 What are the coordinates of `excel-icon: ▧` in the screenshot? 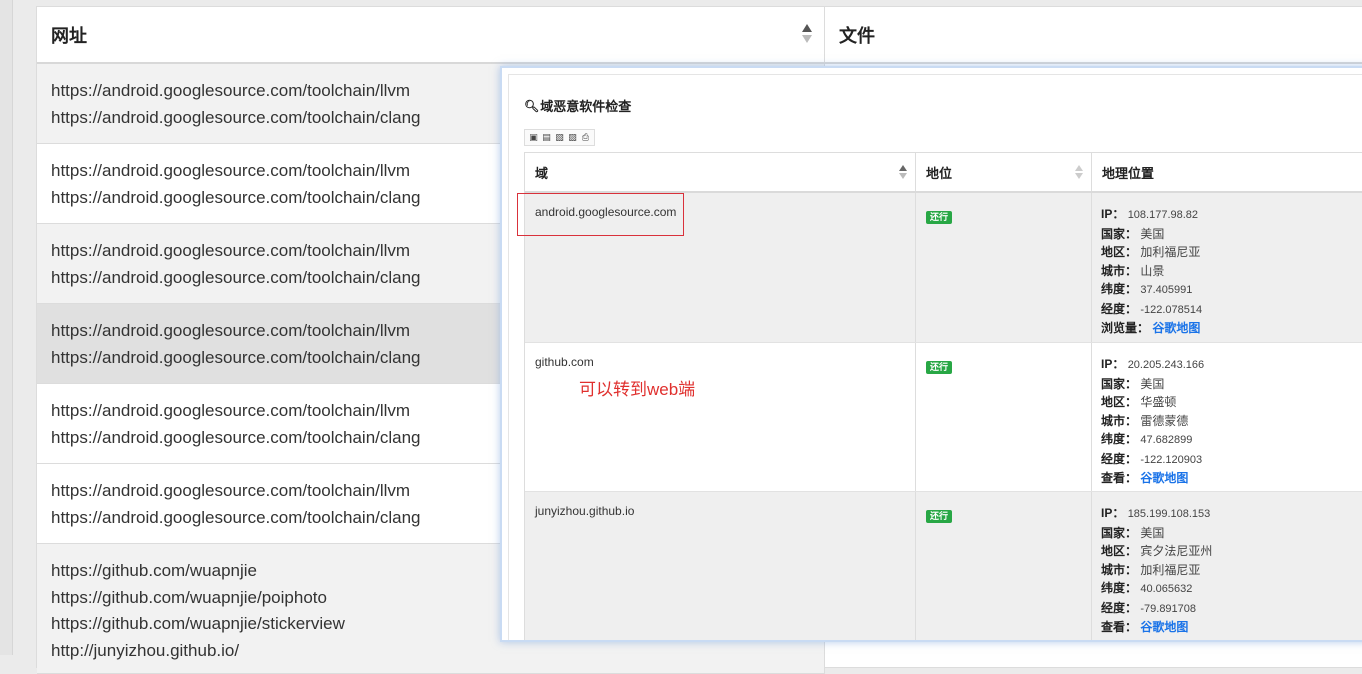 It's located at (559, 137).